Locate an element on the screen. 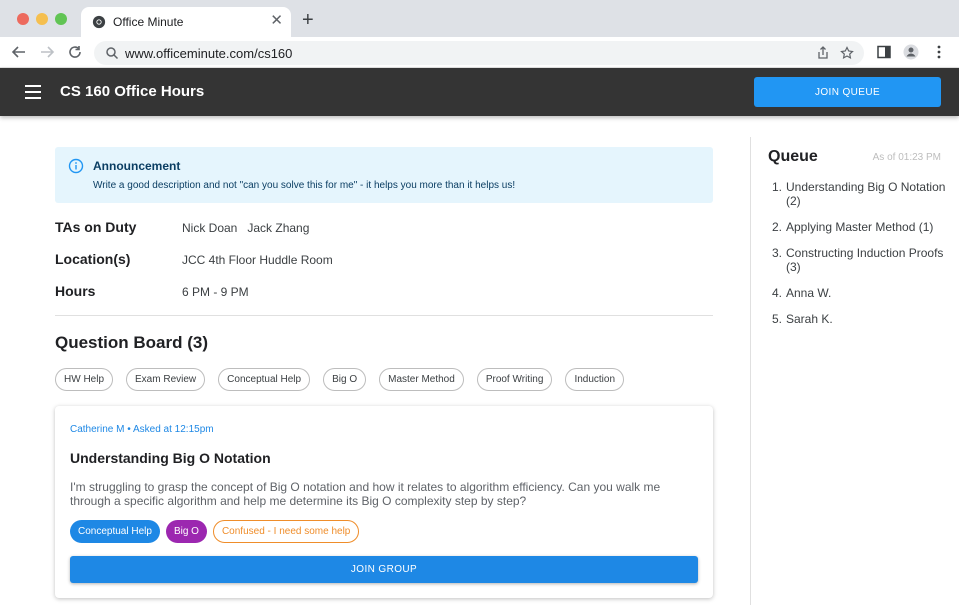 This screenshot has height=605, width=959. section-divider is located at coordinates (384, 315).